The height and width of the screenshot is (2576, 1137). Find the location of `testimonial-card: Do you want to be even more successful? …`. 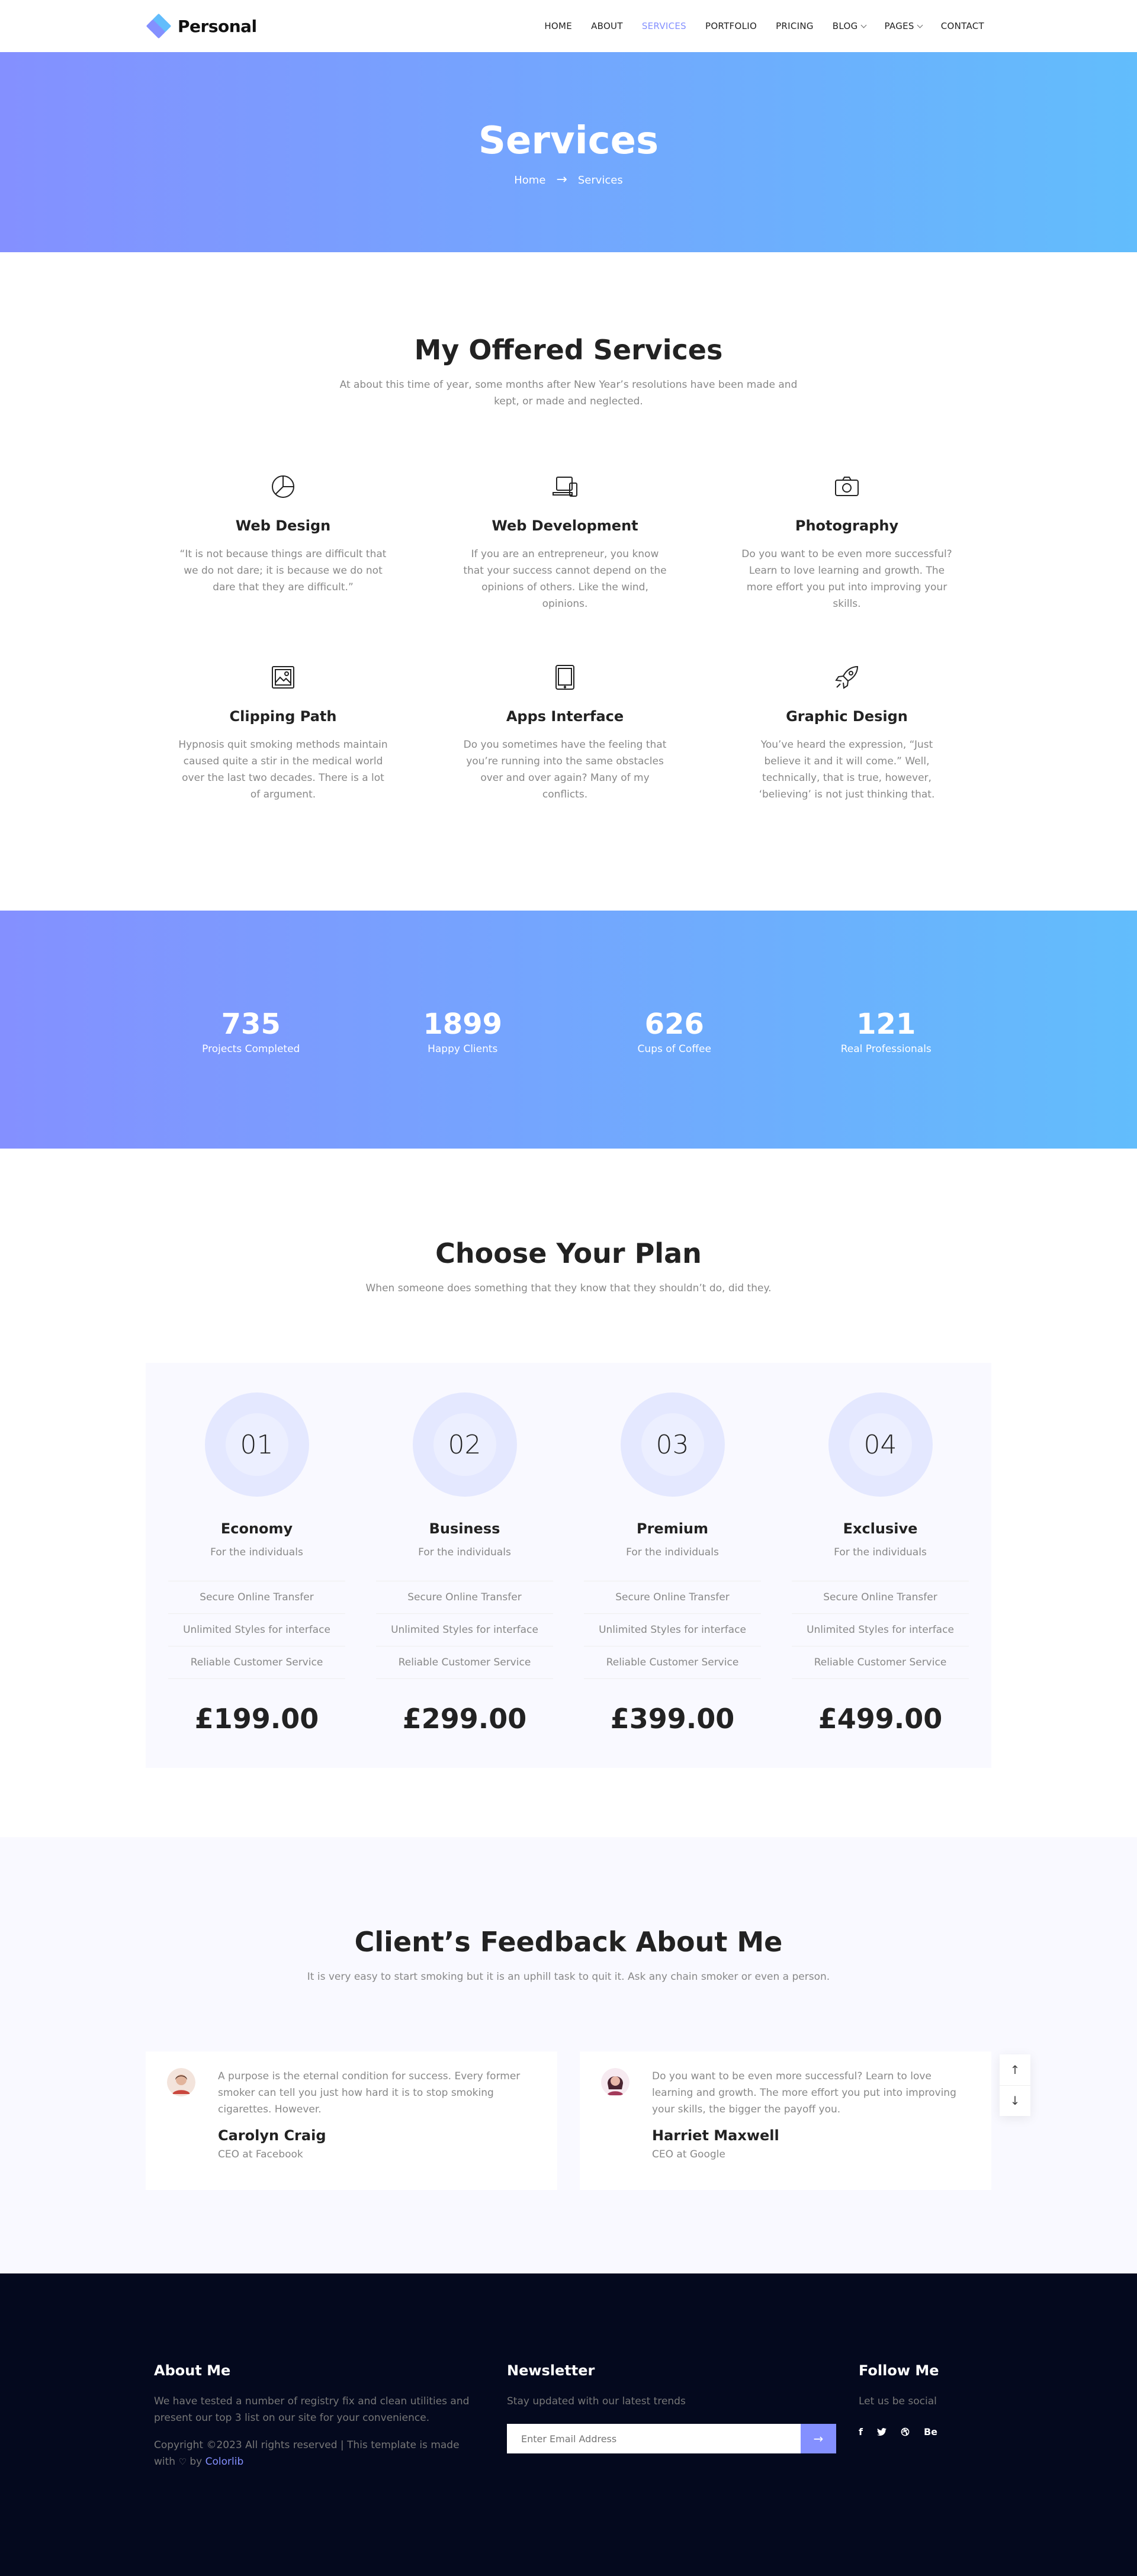

testimonial-card: Do you want to be even more successful? … is located at coordinates (785, 2120).